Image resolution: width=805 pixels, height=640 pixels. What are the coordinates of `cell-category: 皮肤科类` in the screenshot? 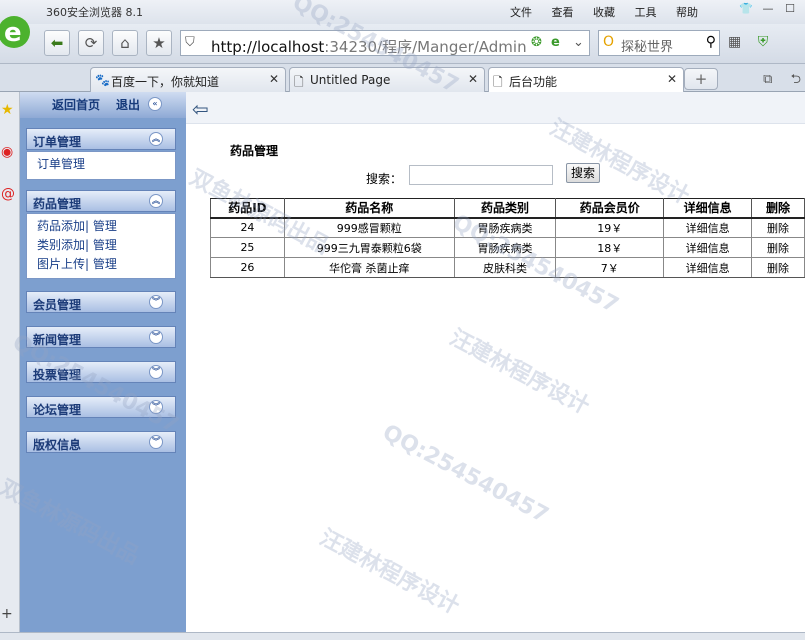 It's located at (505, 267).